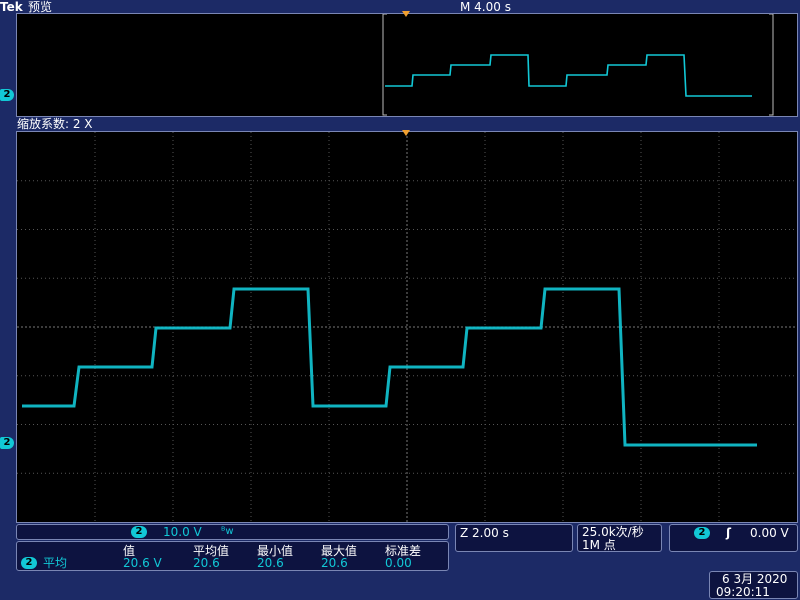 The image size is (800, 600). Describe the element at coordinates (384, 65) in the screenshot. I see `zoom-bracket-left` at that location.